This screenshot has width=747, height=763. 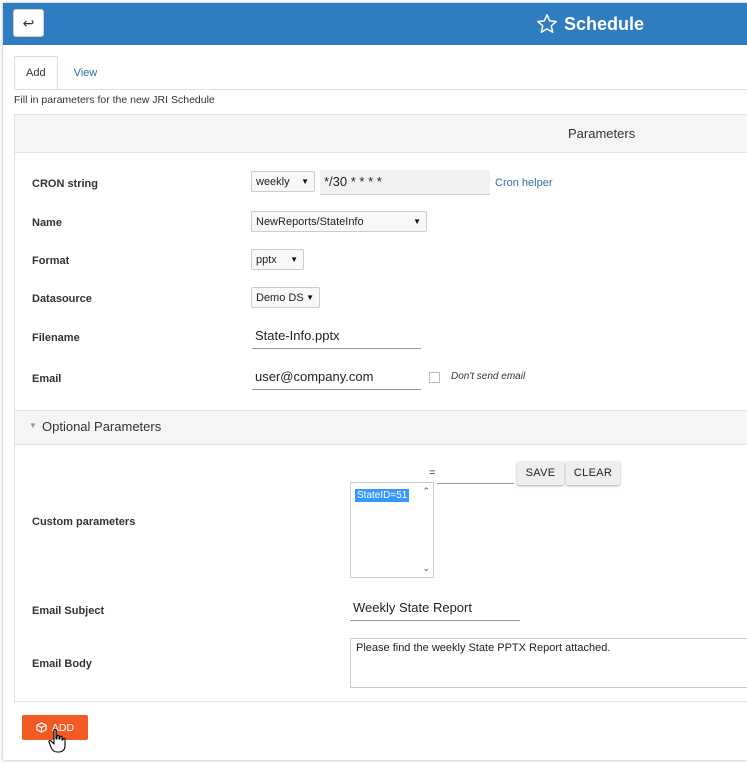 What do you see at coordinates (336, 378) in the screenshot?
I see `email-input: user@company.com` at bounding box center [336, 378].